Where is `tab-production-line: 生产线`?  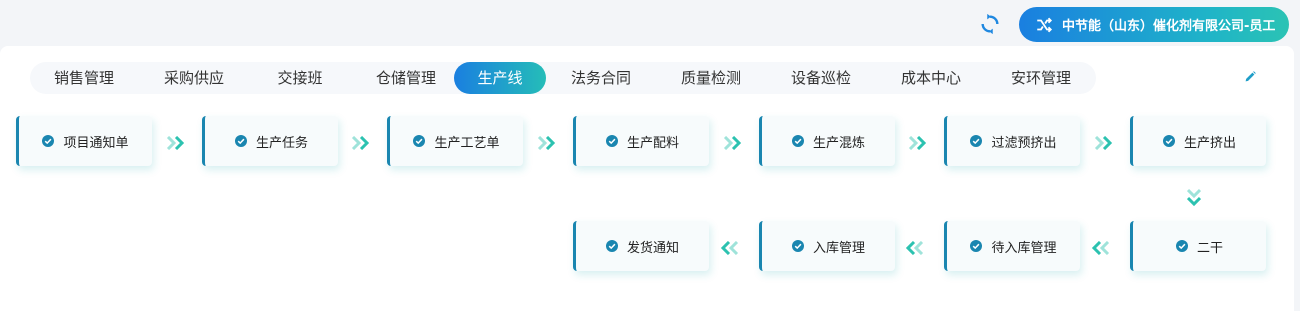
tab-production-line: 生产线 is located at coordinates (500, 78).